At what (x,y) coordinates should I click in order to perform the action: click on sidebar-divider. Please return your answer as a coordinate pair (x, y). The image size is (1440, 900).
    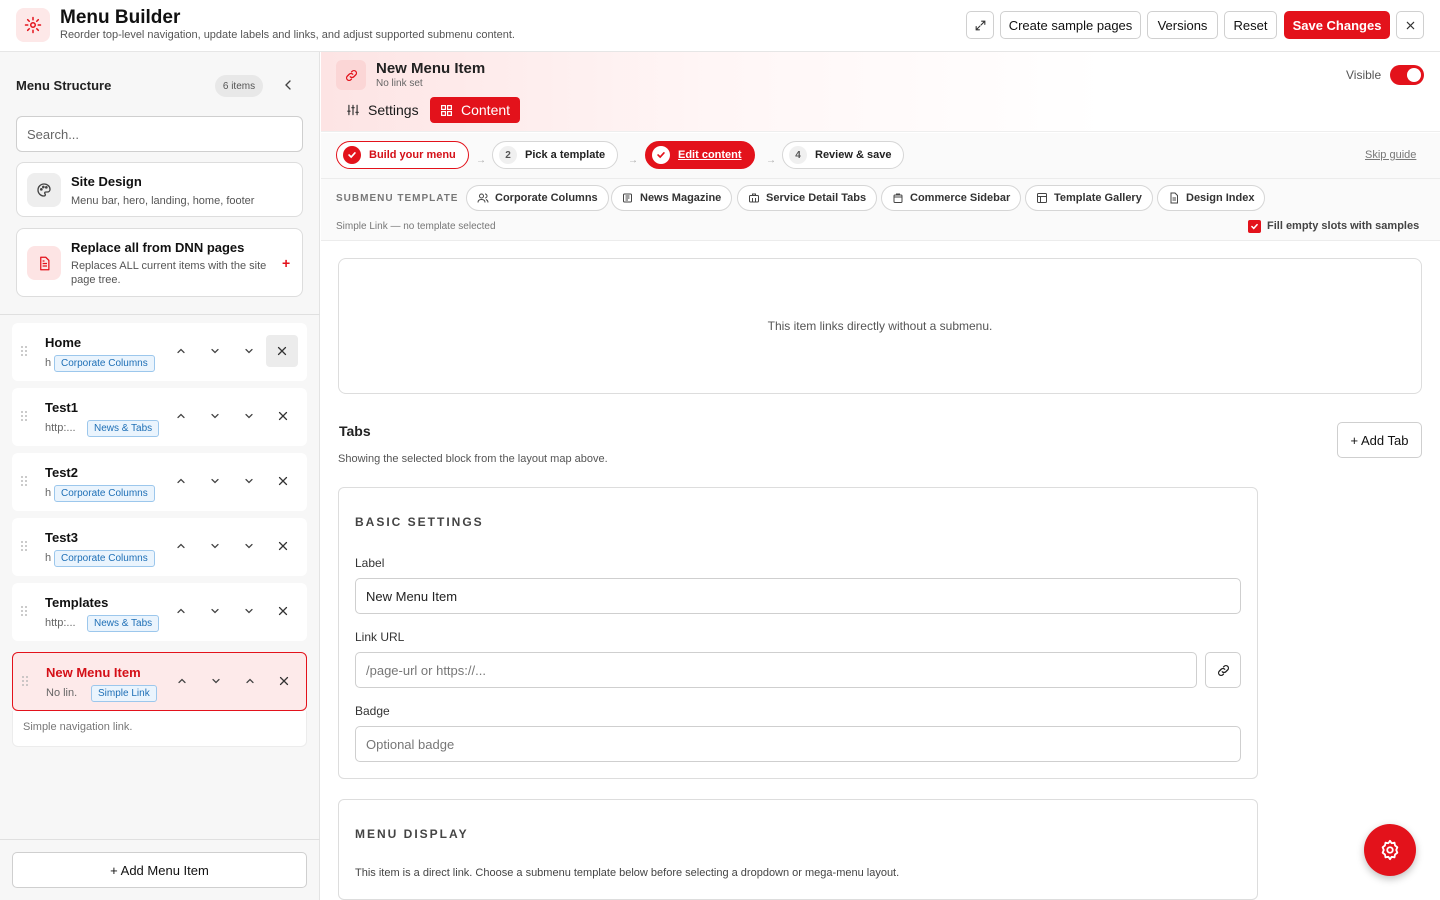
    Looking at the image, I should click on (160, 314).